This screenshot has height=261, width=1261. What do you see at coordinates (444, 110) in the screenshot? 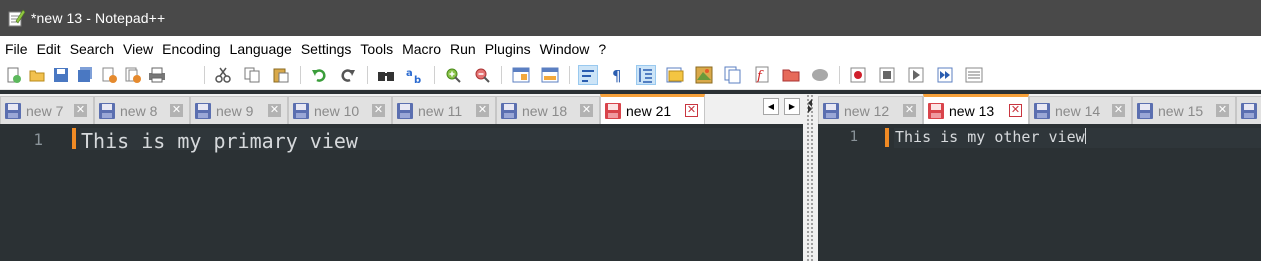
I see `tab-new-11: new 11 ✕` at bounding box center [444, 110].